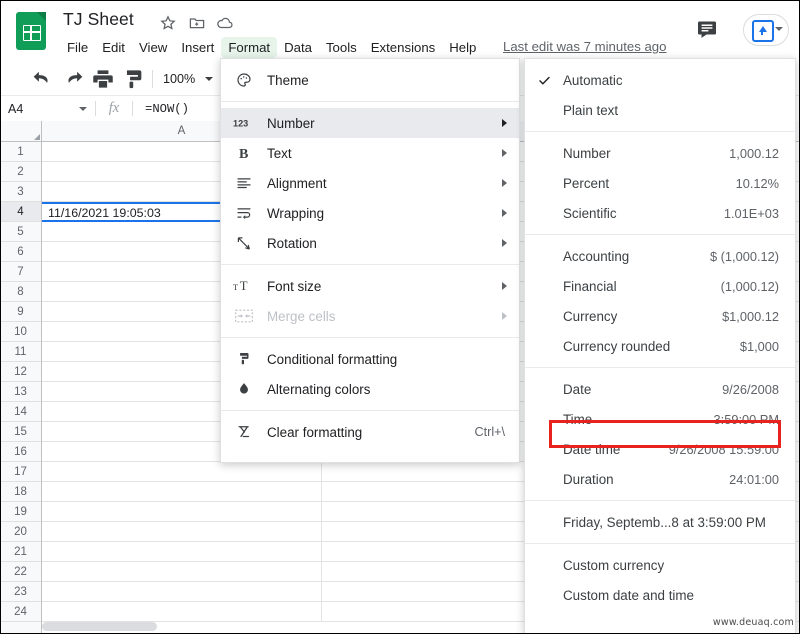 Image resolution: width=800 pixels, height=634 pixels. What do you see at coordinates (20, 352) in the screenshot?
I see `row-header-11: 11` at bounding box center [20, 352].